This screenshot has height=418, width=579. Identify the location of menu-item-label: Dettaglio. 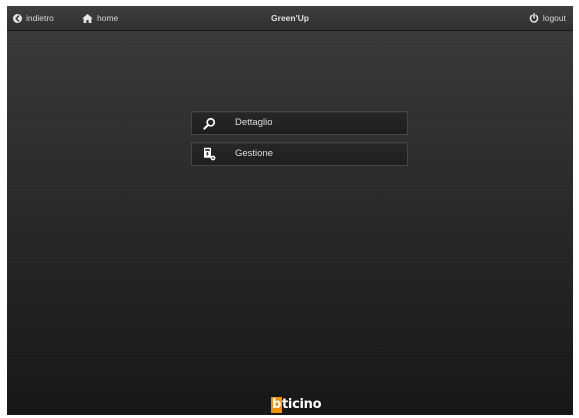
(254, 122).